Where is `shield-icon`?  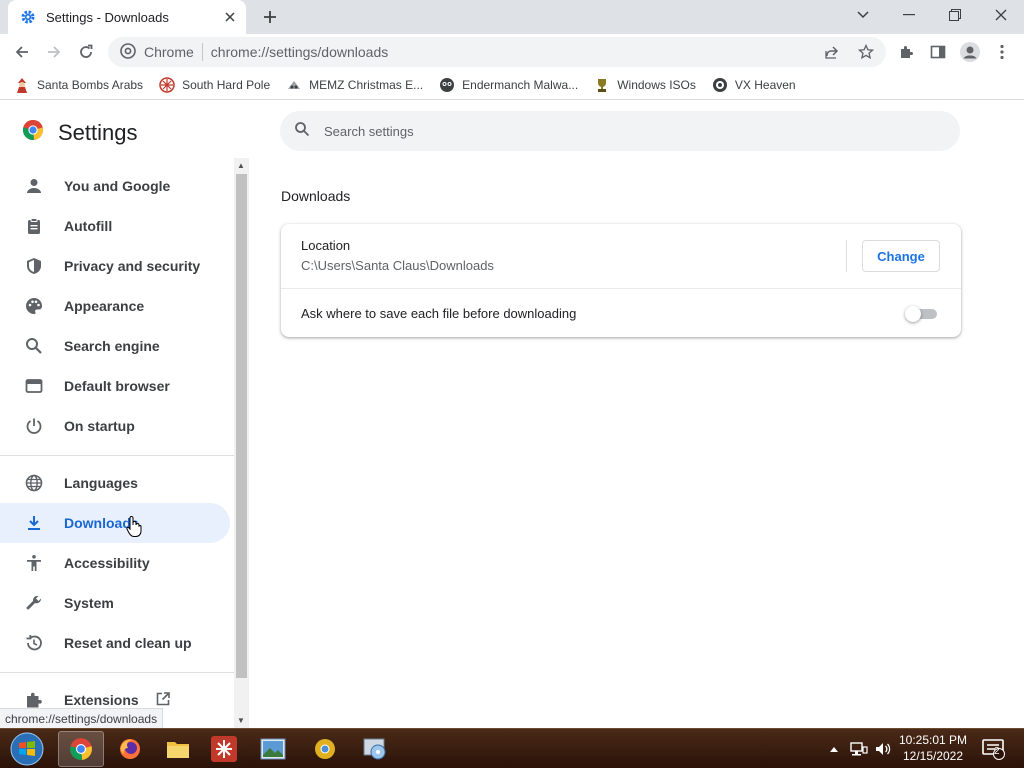
shield-icon is located at coordinates (34, 266).